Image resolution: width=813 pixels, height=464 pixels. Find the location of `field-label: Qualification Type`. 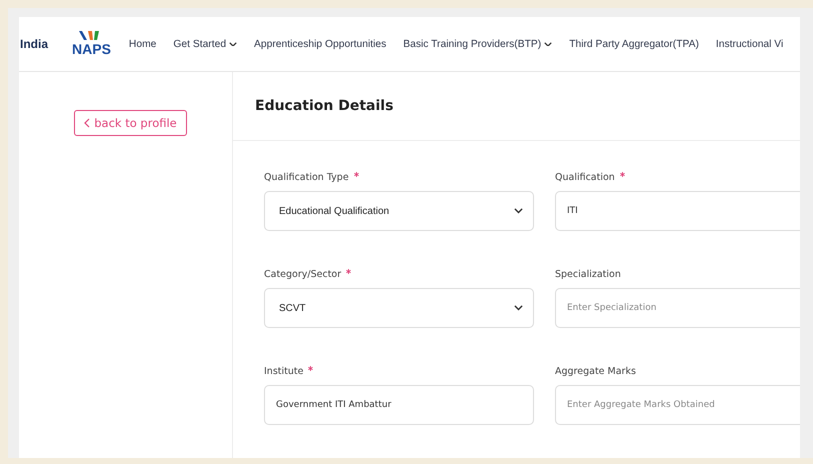

field-label: Qualification Type is located at coordinates (306, 177).